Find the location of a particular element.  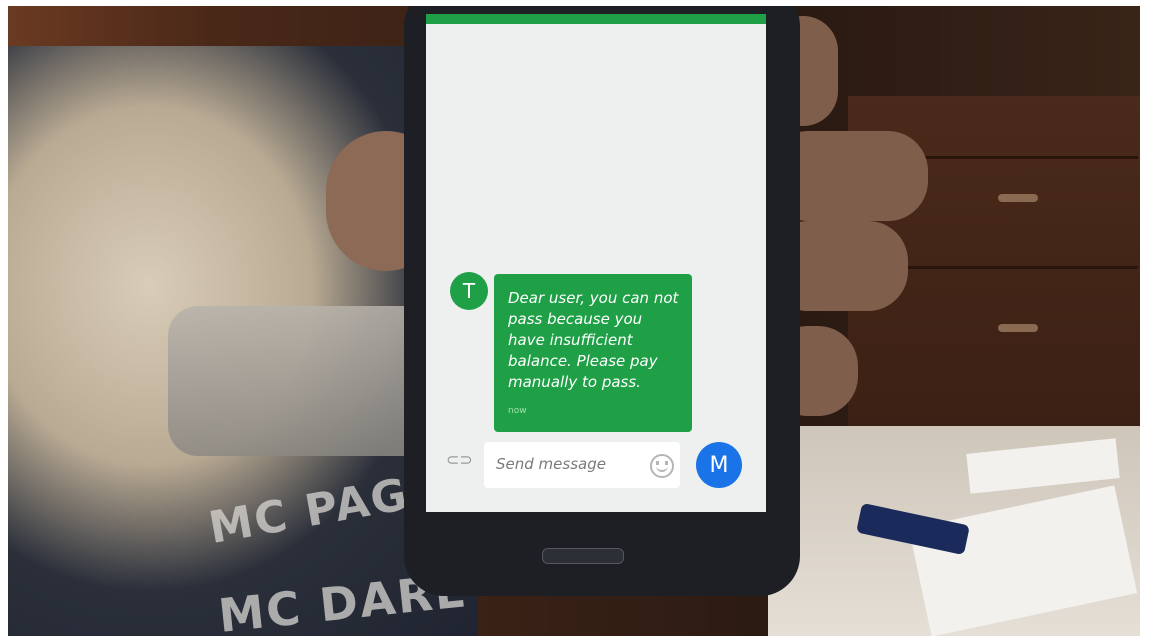

composer-bar: ⊂⊃ Send message M is located at coordinates (596, 475).